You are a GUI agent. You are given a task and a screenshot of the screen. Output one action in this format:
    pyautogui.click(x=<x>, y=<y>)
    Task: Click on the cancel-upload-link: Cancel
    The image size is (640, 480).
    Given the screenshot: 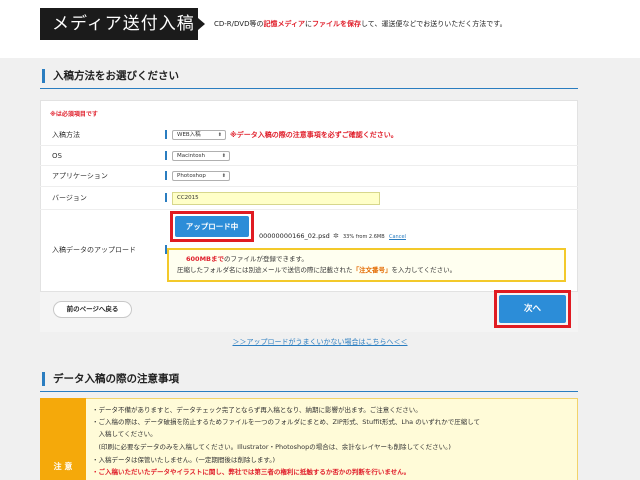 What is the action you would take?
    pyautogui.click(x=397, y=237)
    